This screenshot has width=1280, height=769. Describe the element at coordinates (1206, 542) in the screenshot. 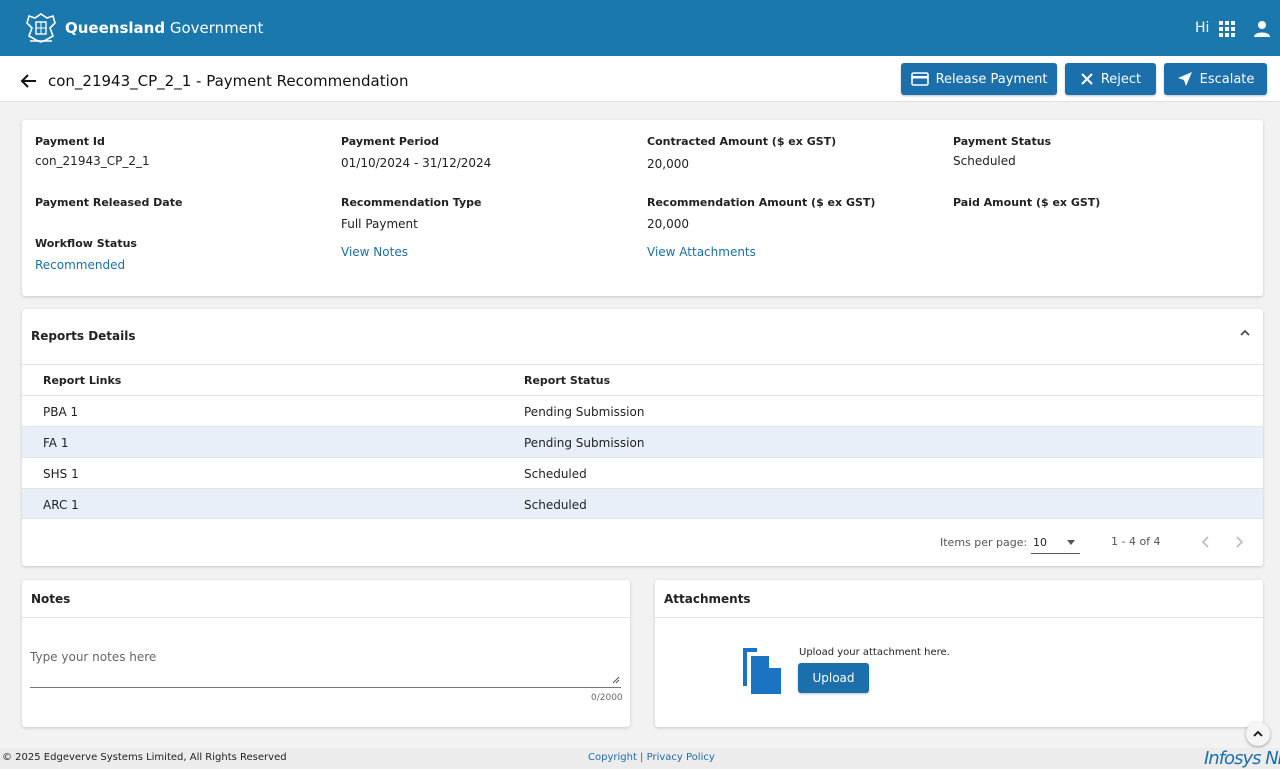

I see `chevron-left-icon` at that location.